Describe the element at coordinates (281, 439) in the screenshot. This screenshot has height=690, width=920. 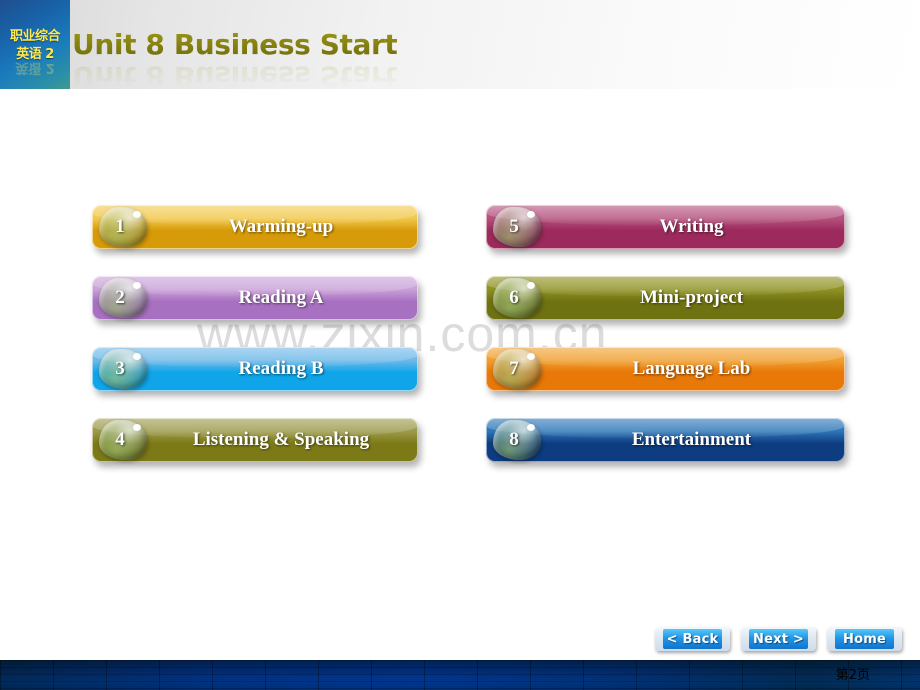
I see `menu-button-label: Listening & Speaking` at that location.